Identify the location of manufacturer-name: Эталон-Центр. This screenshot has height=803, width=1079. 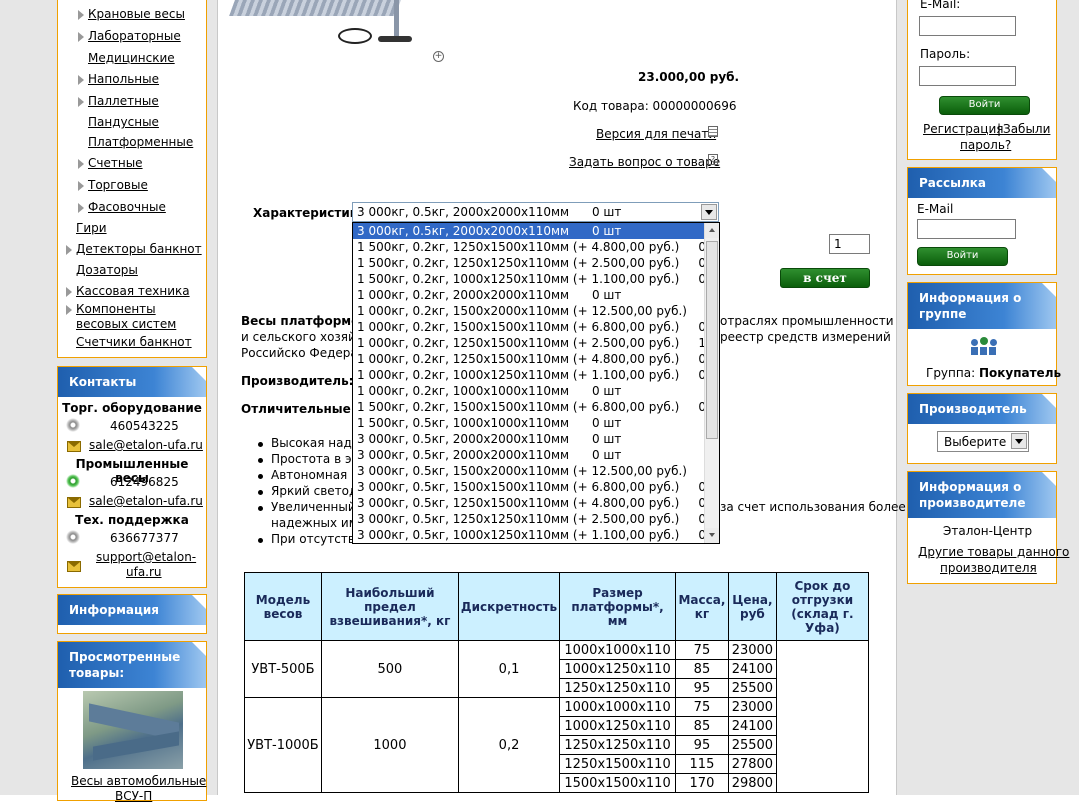
(988, 531).